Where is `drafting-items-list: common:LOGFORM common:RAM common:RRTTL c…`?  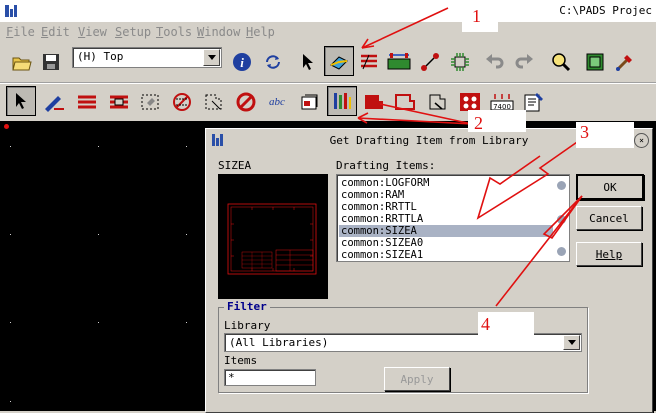 drafting-items-list: common:LOGFORM common:RAM common:RRTTL c… is located at coordinates (453, 218).